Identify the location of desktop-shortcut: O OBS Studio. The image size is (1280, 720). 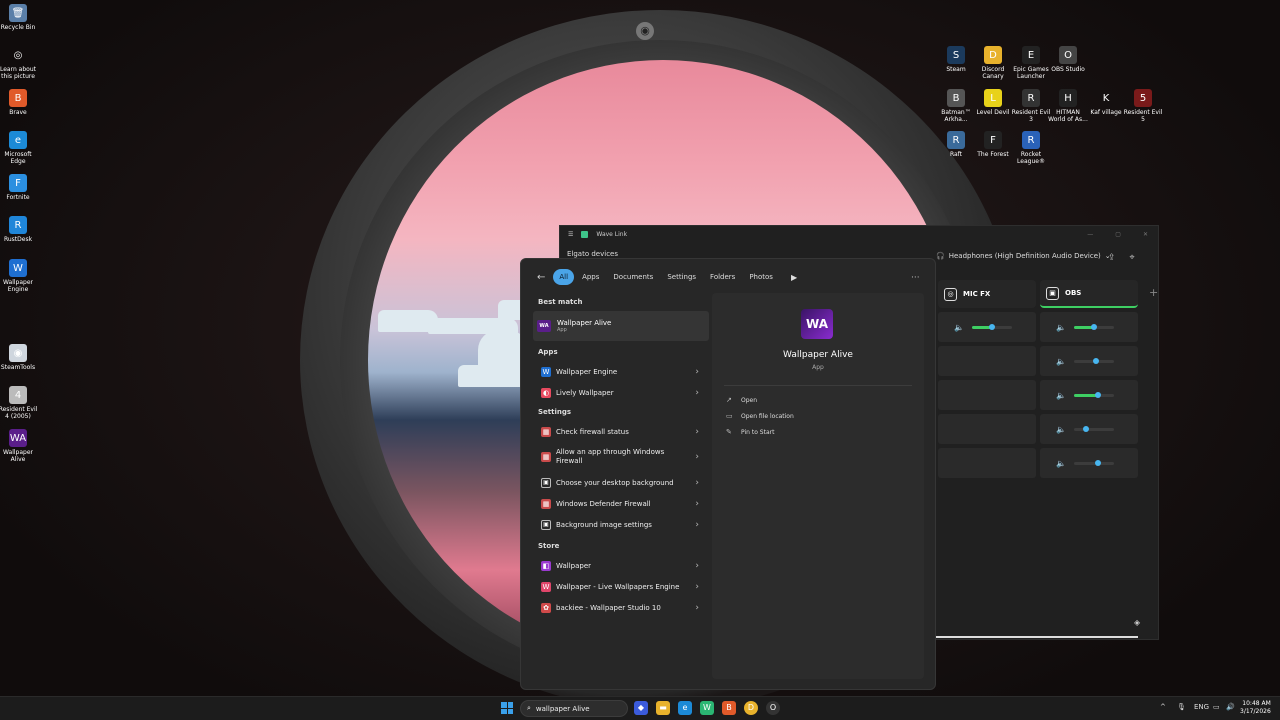
(1068, 59).